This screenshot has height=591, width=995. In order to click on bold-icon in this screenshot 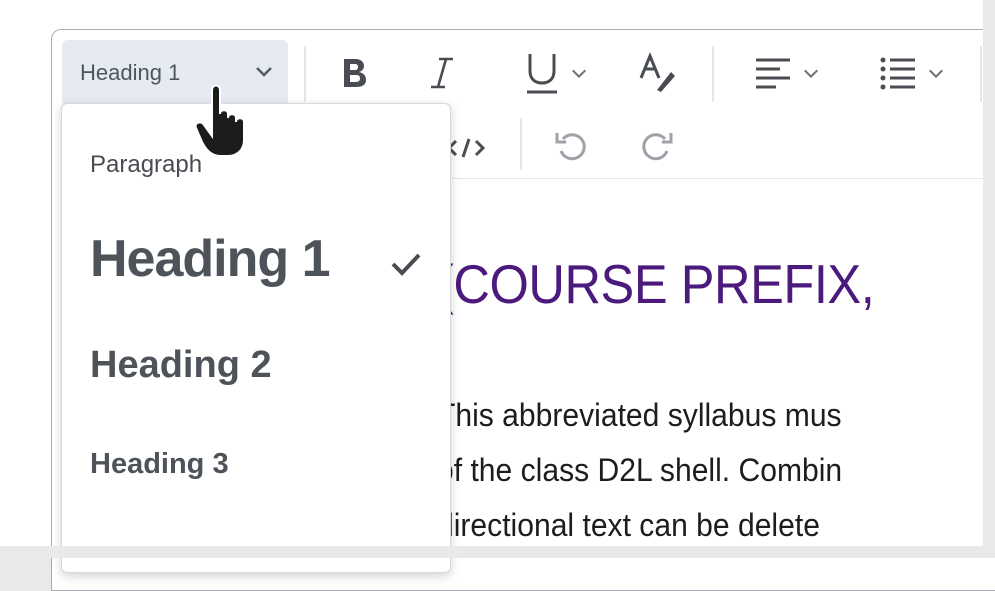, I will do `click(355, 73)`.